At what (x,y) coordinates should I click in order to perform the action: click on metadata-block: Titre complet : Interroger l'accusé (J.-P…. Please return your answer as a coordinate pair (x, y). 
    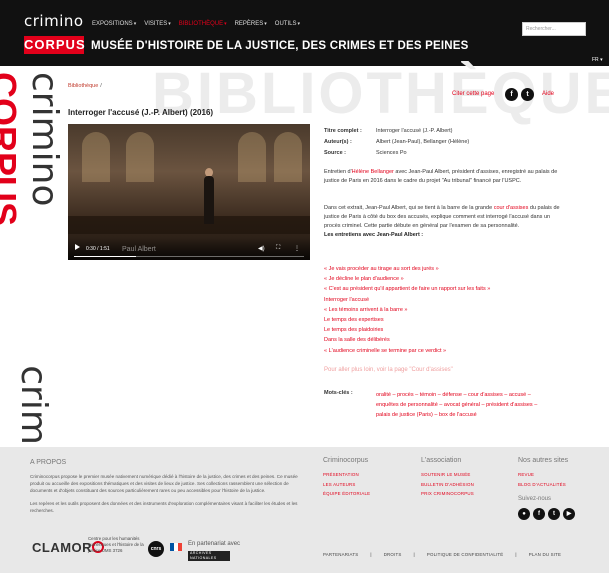
    Looking at the image, I should click on (396, 142).